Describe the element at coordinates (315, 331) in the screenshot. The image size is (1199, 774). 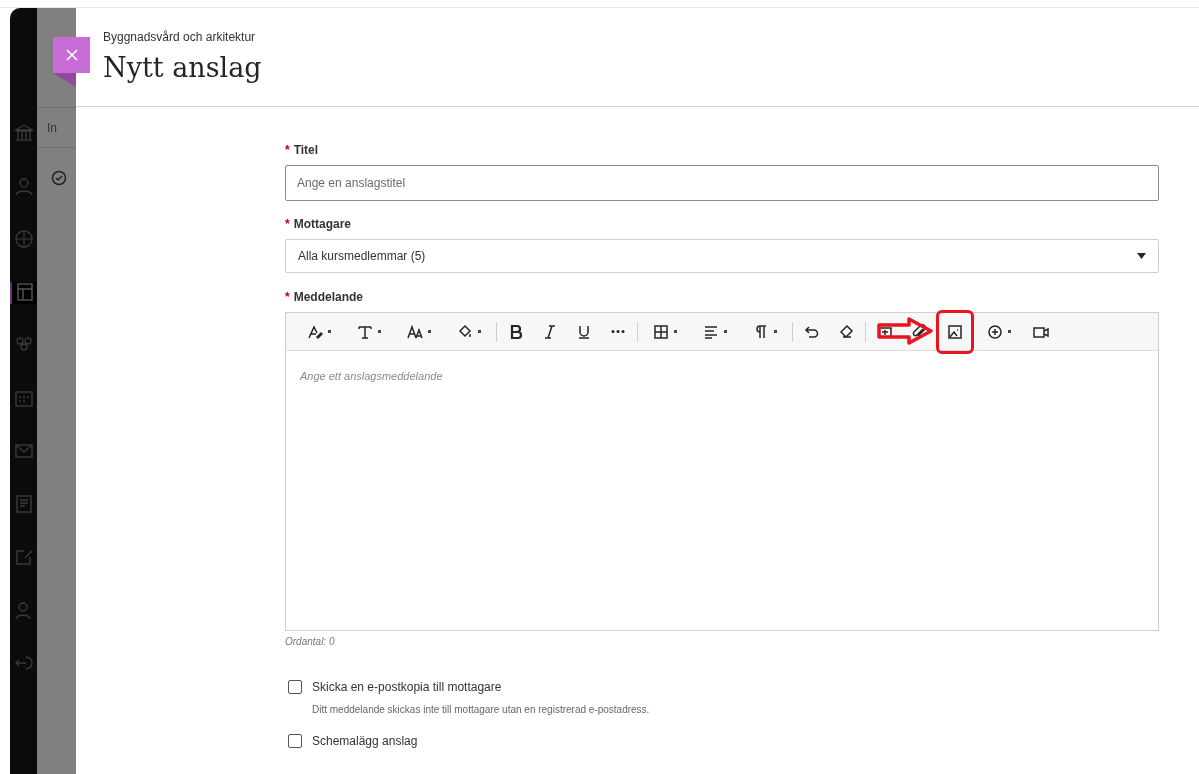
I see `pen-icon` at that location.